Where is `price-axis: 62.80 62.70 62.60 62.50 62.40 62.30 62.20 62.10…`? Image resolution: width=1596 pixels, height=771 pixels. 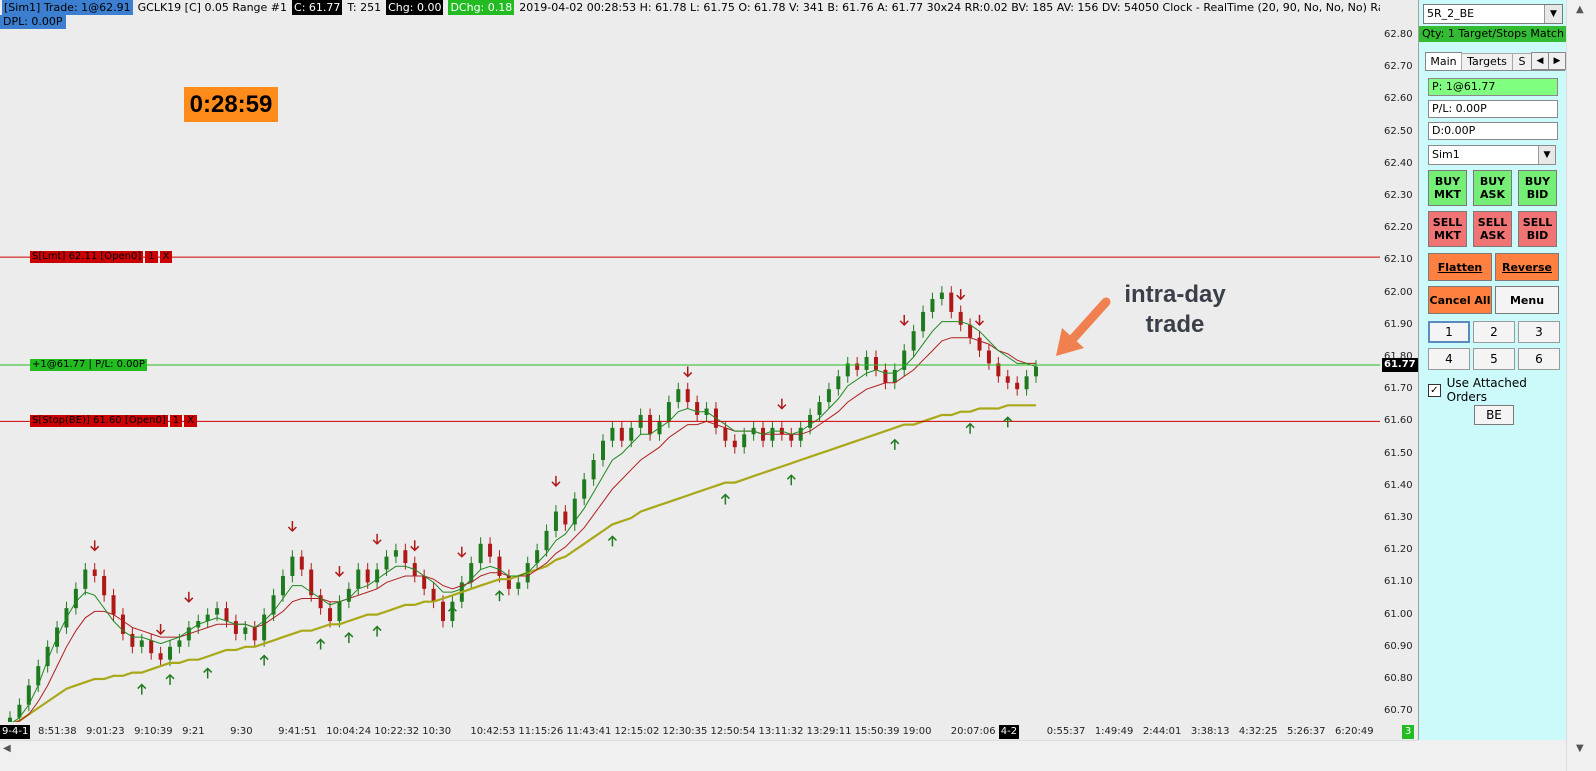 price-axis: 62.80 62.70 62.60 62.50 62.40 62.30 62.20 62.10… is located at coordinates (1399, 370).